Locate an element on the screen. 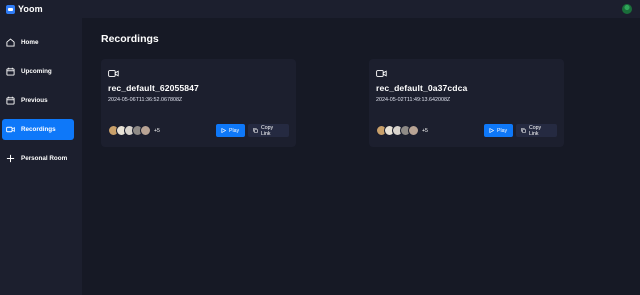 This screenshot has height=295, width=640. page-title: Recordings is located at coordinates (130, 39).